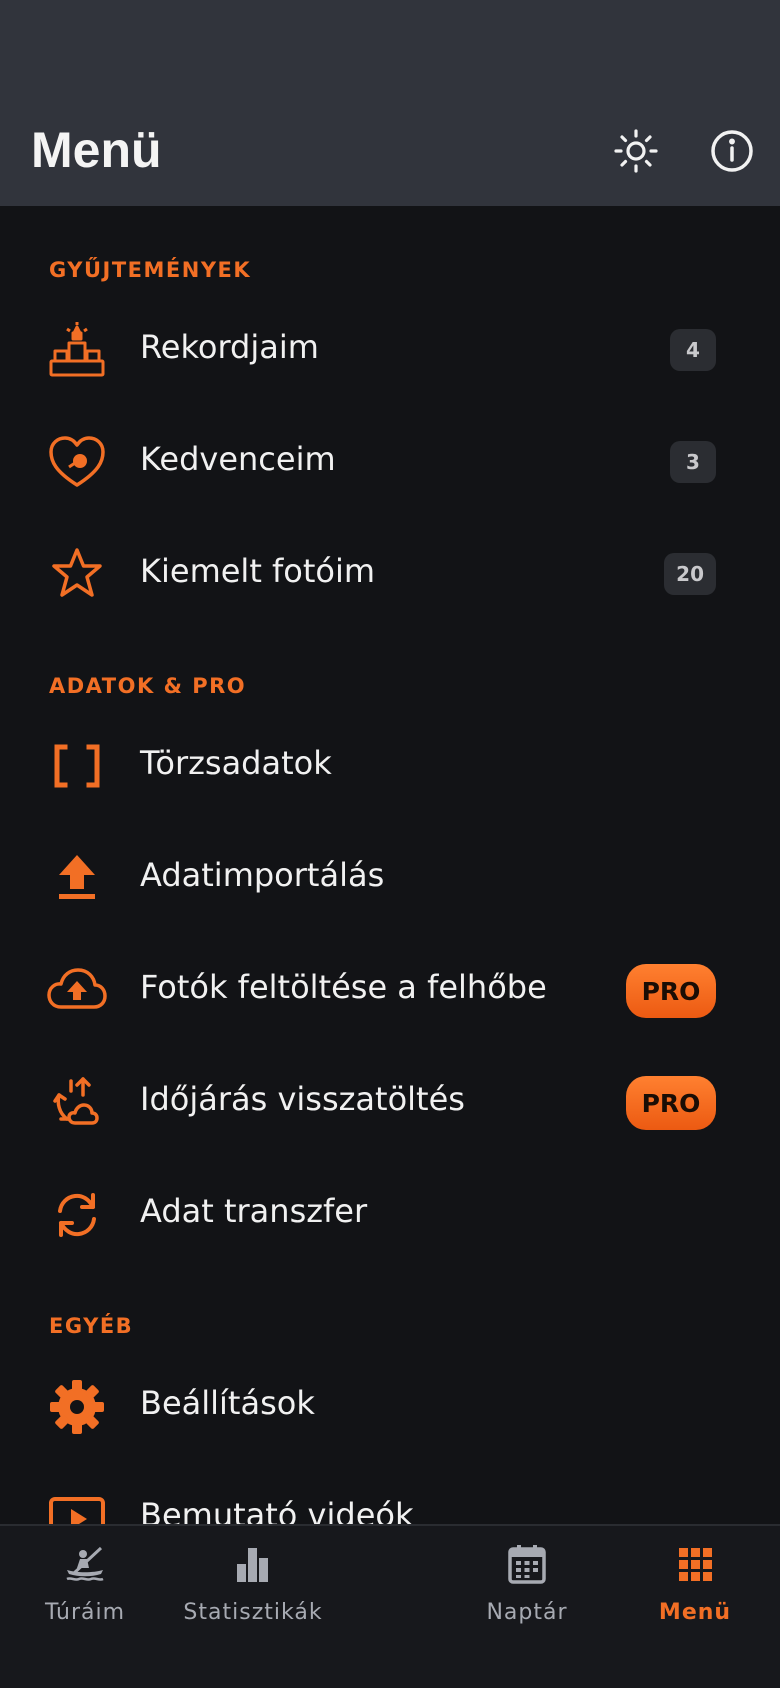  Describe the element at coordinates (390, 878) in the screenshot. I see `menu-item-data-import: Adatimportálás` at that location.